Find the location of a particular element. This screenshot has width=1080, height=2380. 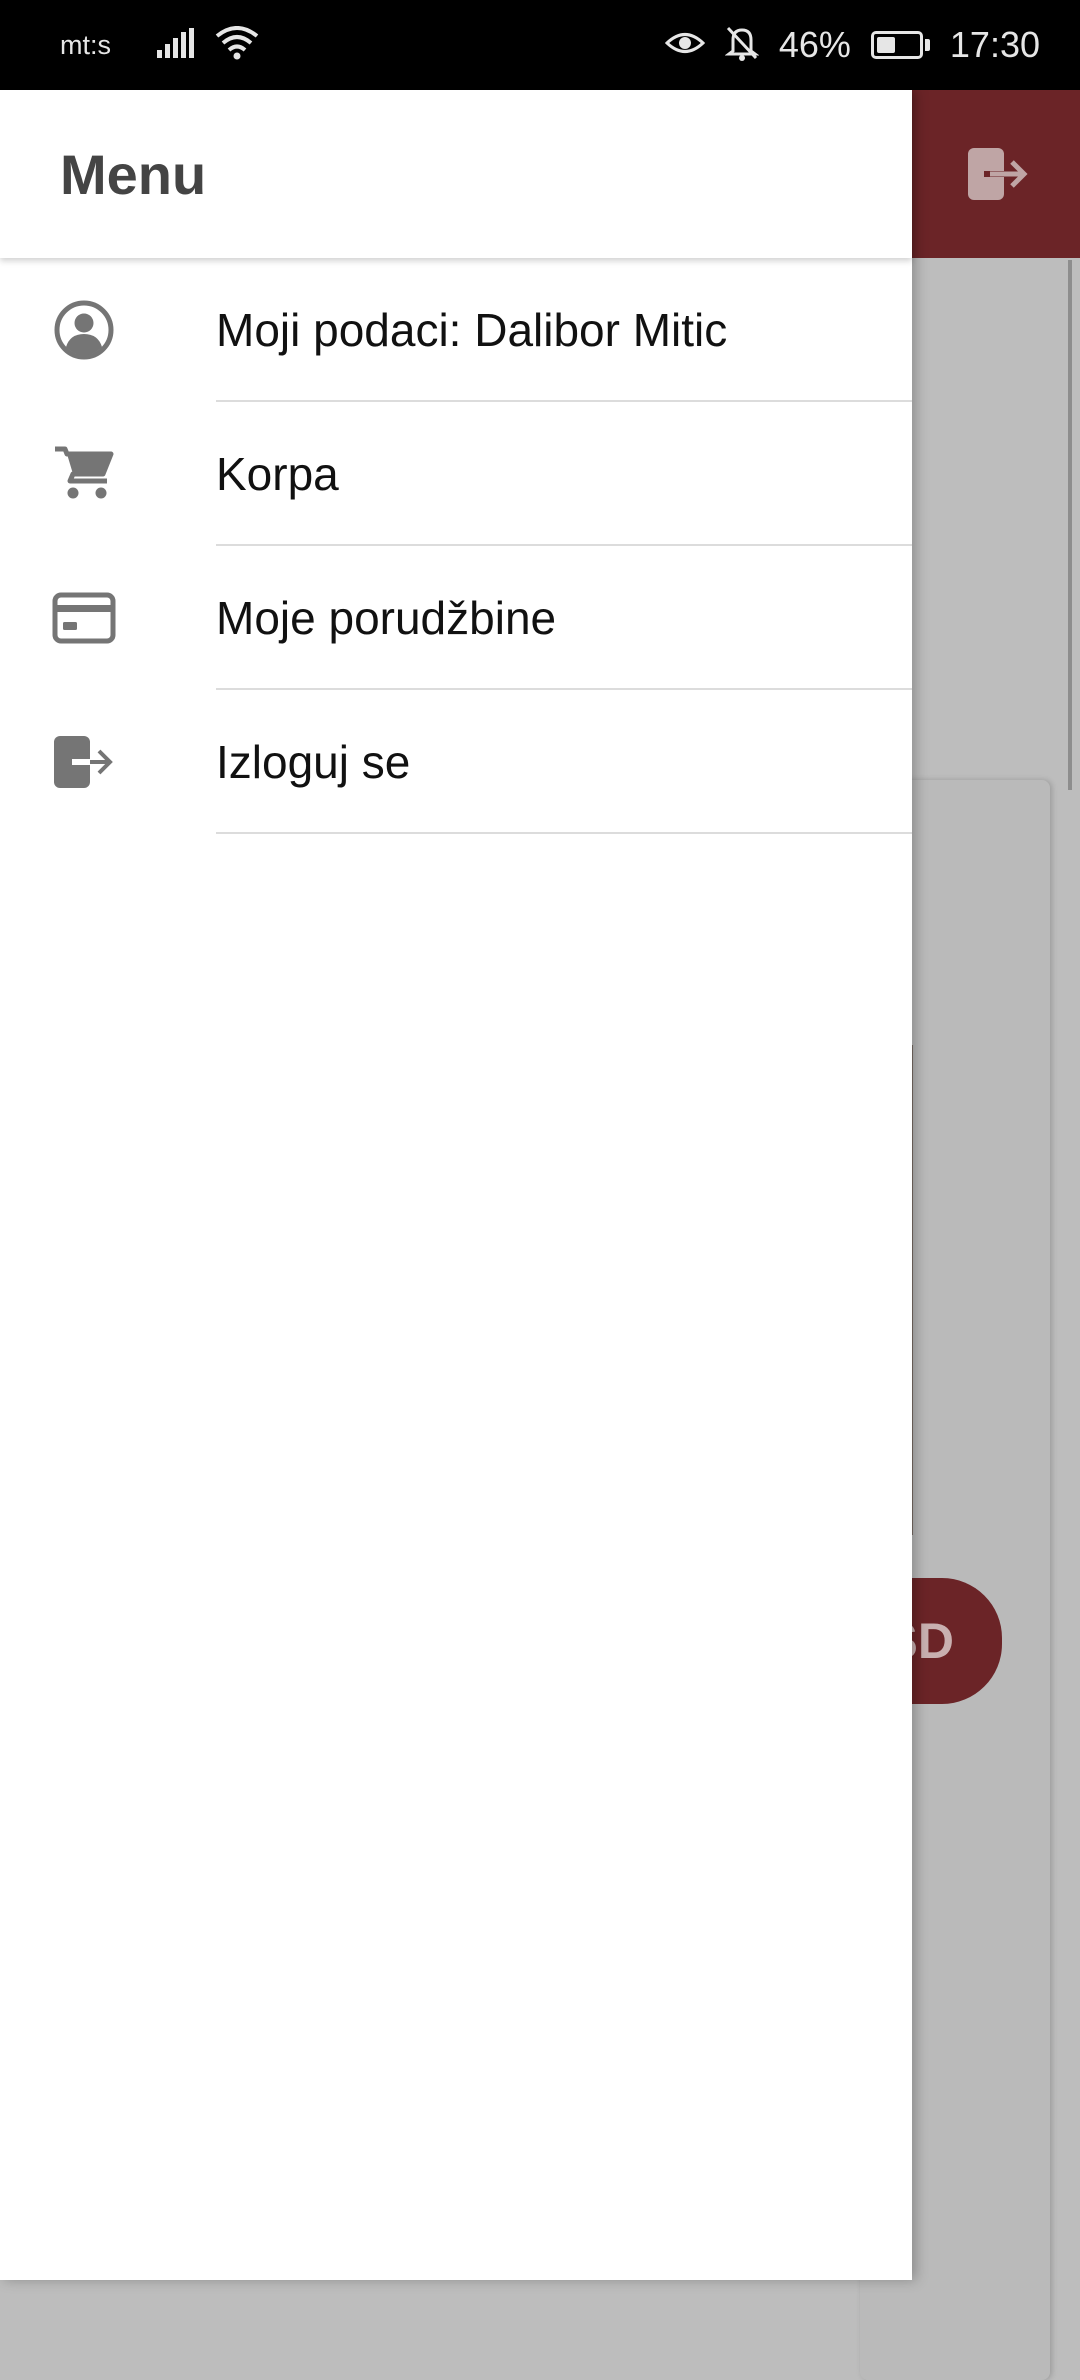

wifi-icon is located at coordinates (237, 45).